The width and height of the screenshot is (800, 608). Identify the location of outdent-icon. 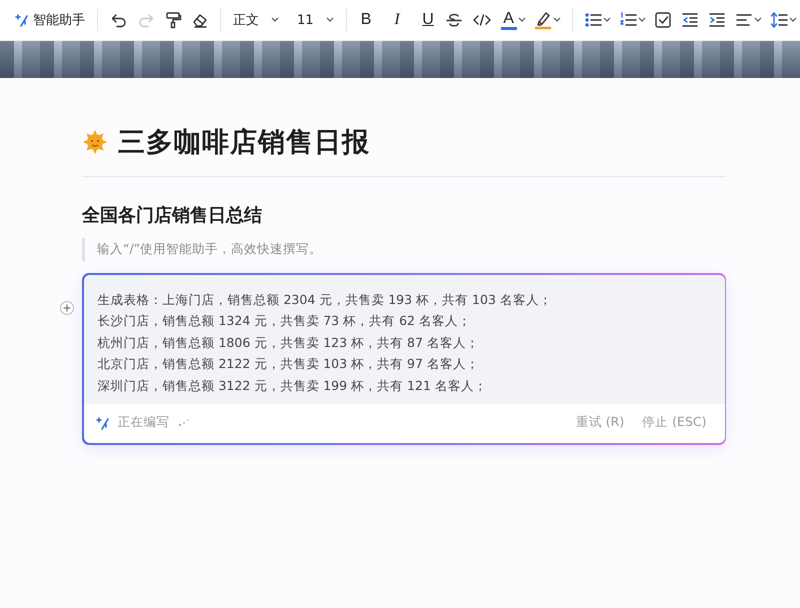
(690, 20).